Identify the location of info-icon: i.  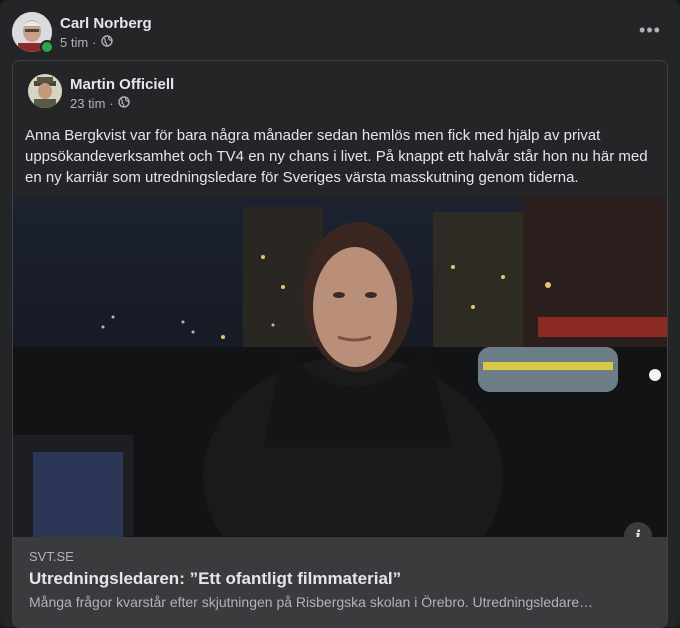
(638, 532).